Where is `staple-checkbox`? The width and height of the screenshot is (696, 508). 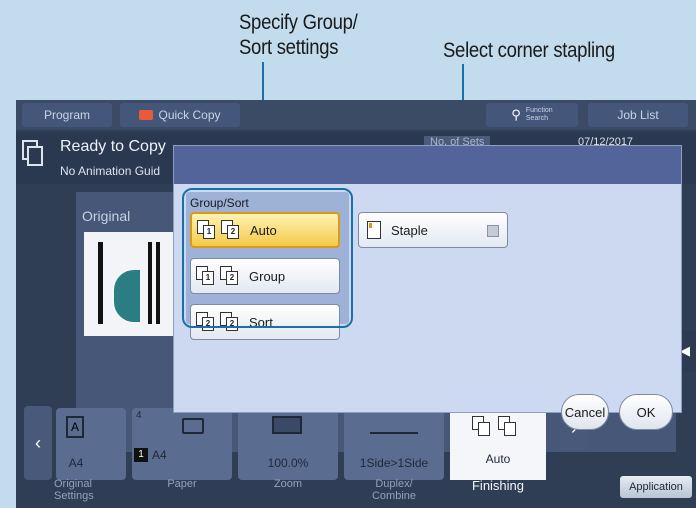 staple-checkbox is located at coordinates (493, 231).